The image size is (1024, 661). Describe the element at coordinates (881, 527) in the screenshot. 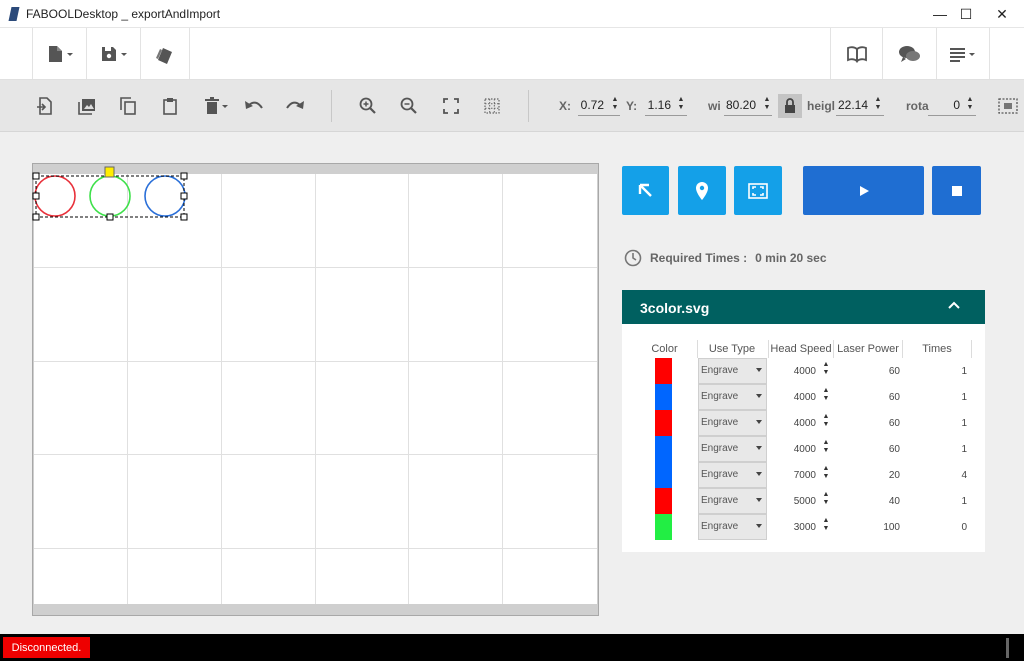

I see `laser-power-value: 100` at that location.